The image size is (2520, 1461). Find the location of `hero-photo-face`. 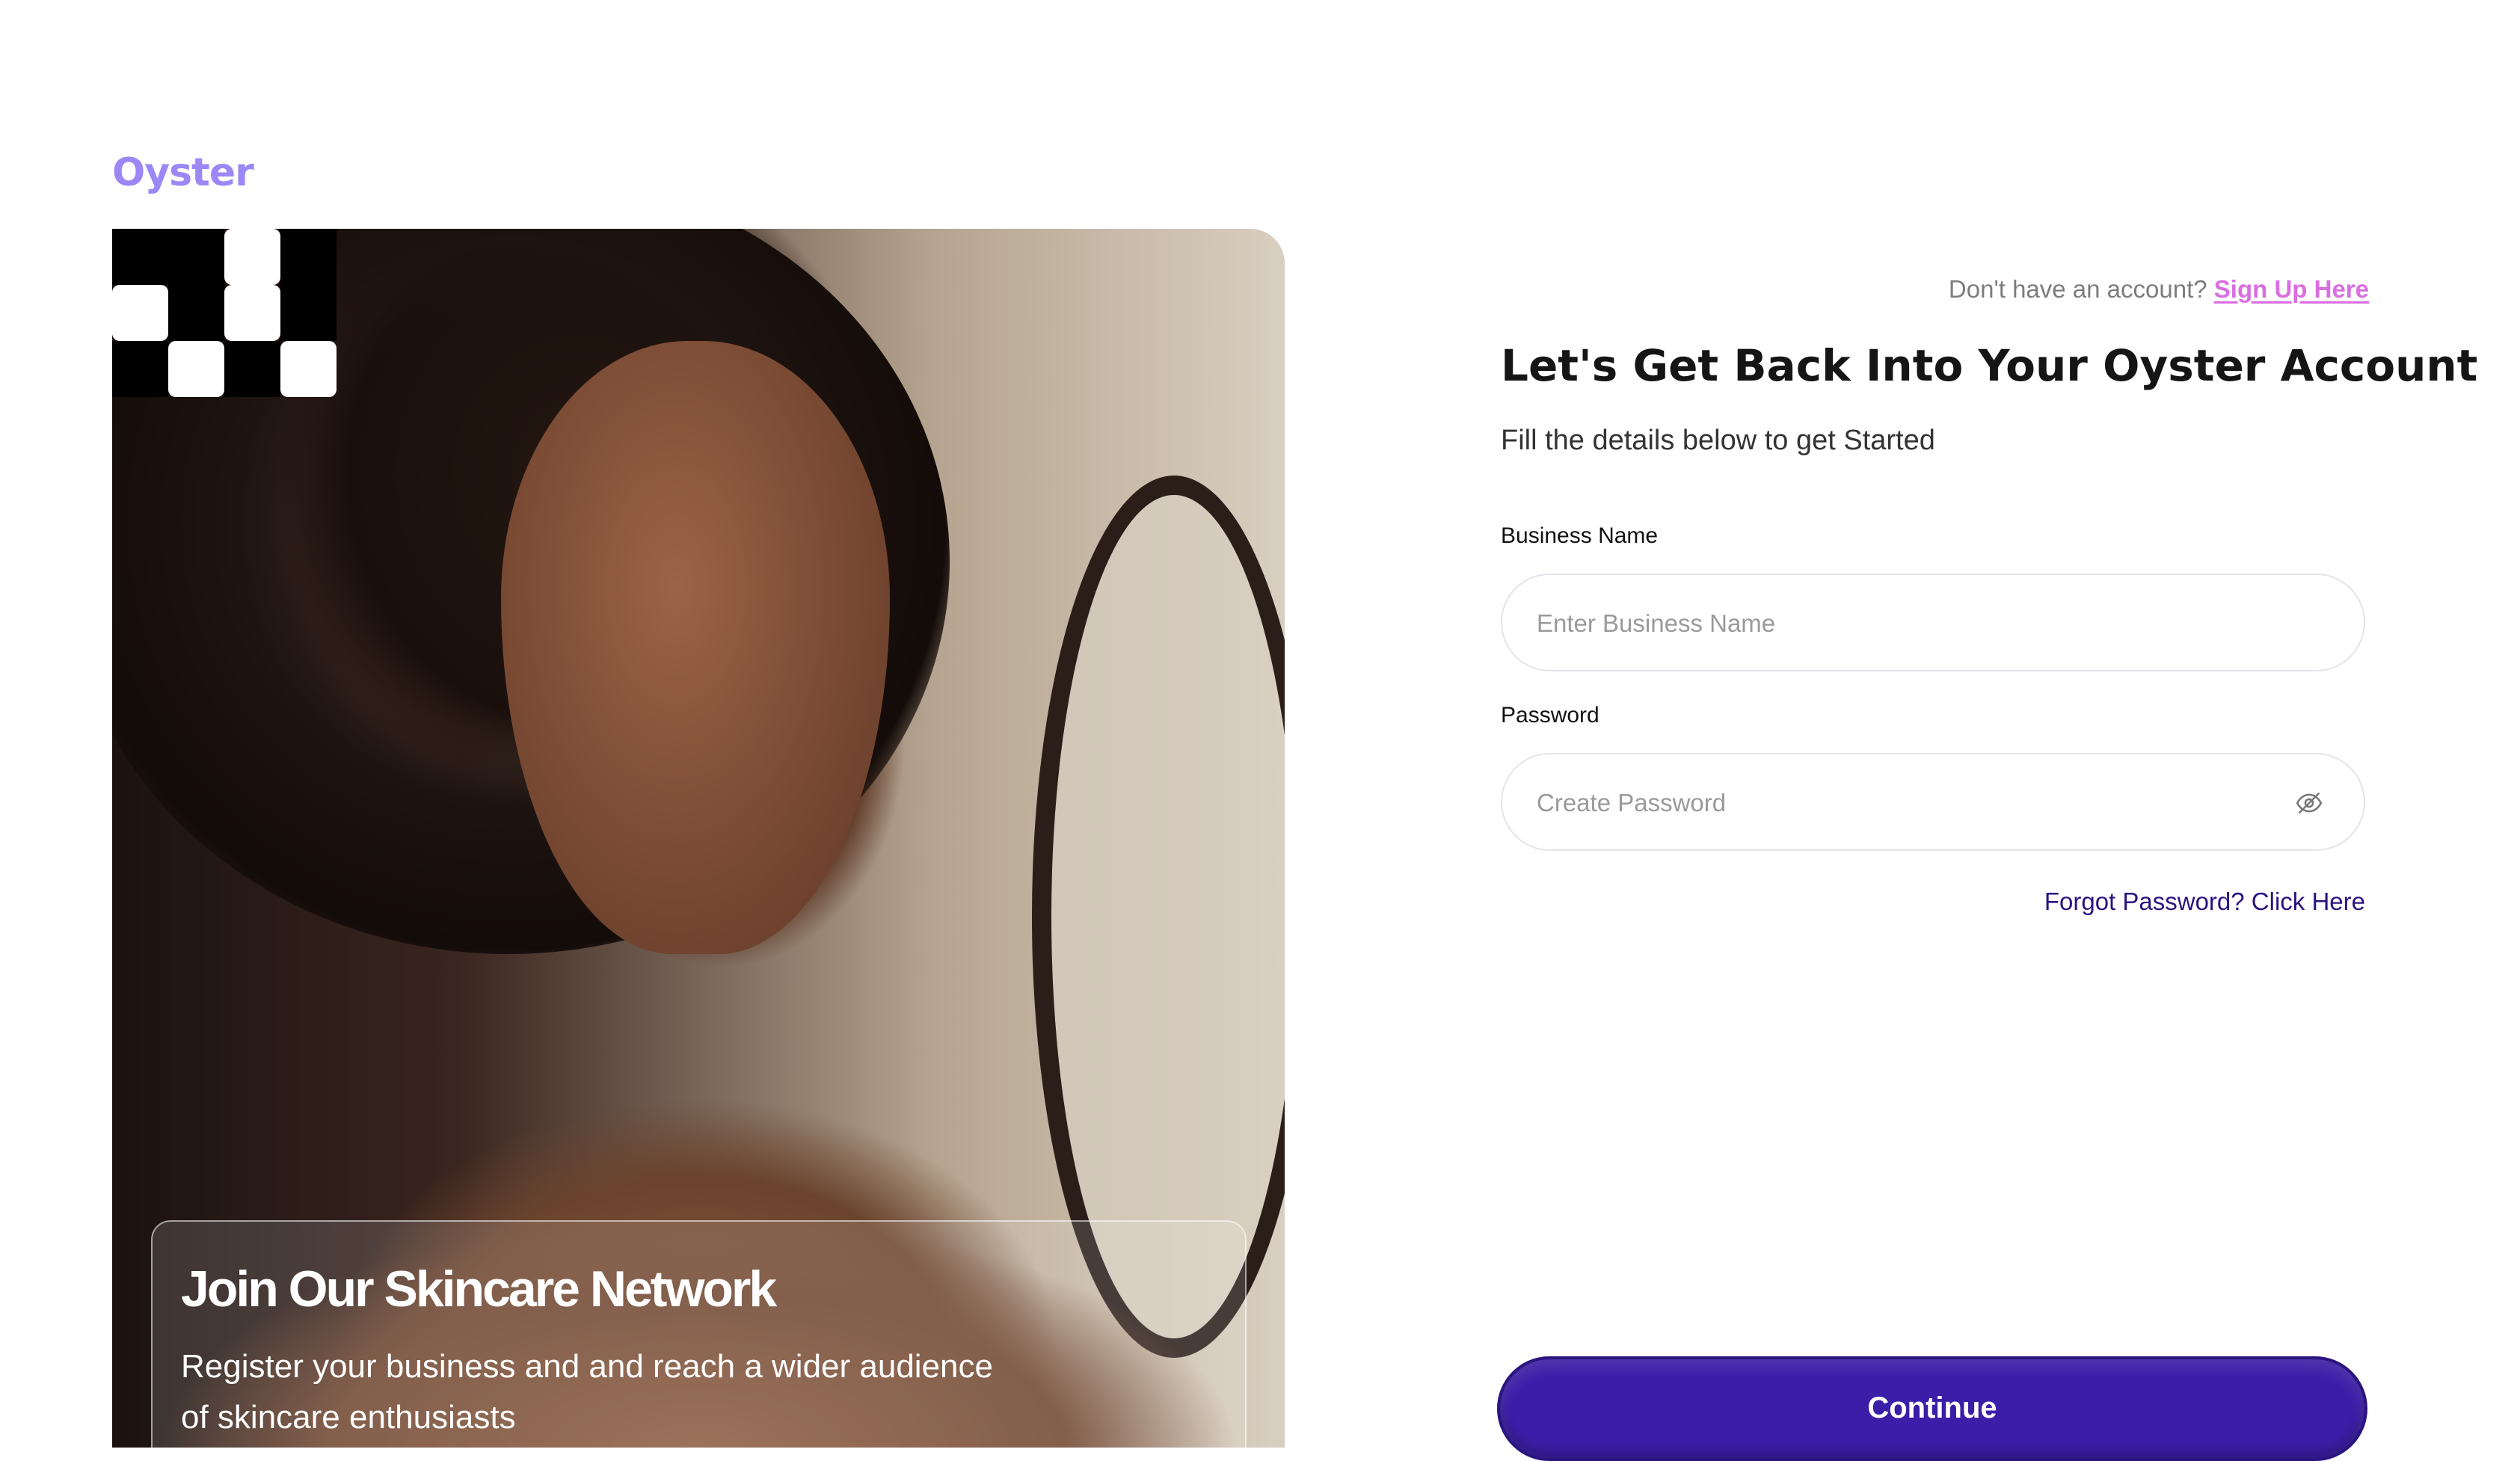

hero-photo-face is located at coordinates (695, 648).